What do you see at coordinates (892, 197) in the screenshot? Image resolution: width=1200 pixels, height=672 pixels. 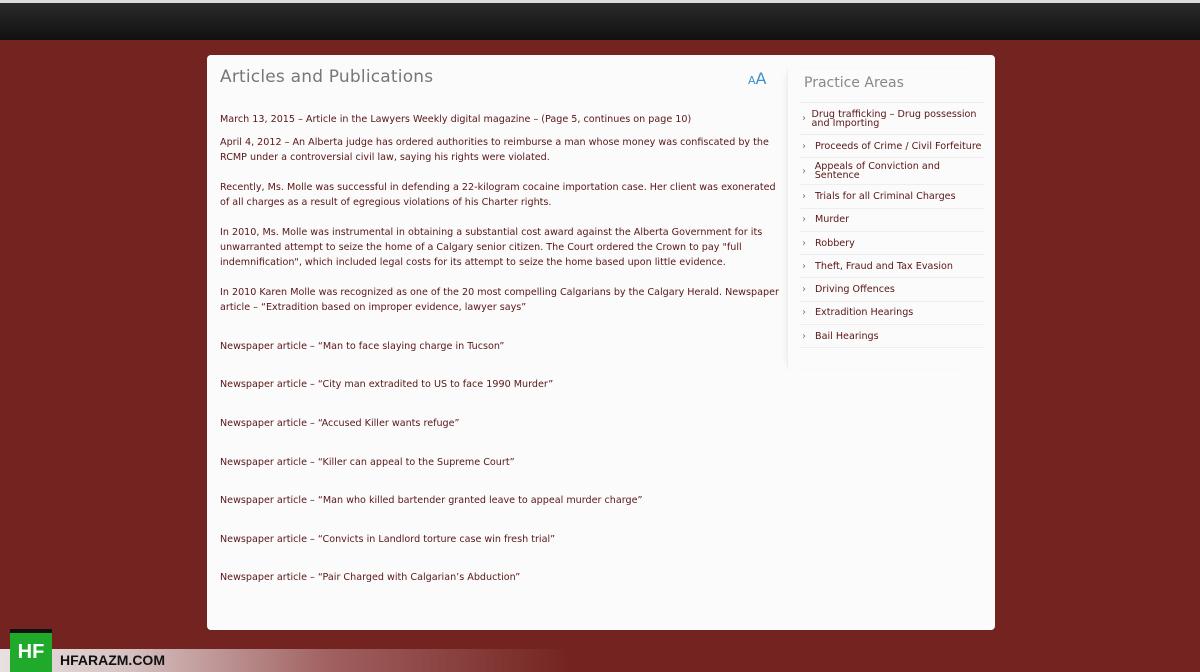 I see `sidebar-item-trials: › Trials for all Criminal Charges` at bounding box center [892, 197].